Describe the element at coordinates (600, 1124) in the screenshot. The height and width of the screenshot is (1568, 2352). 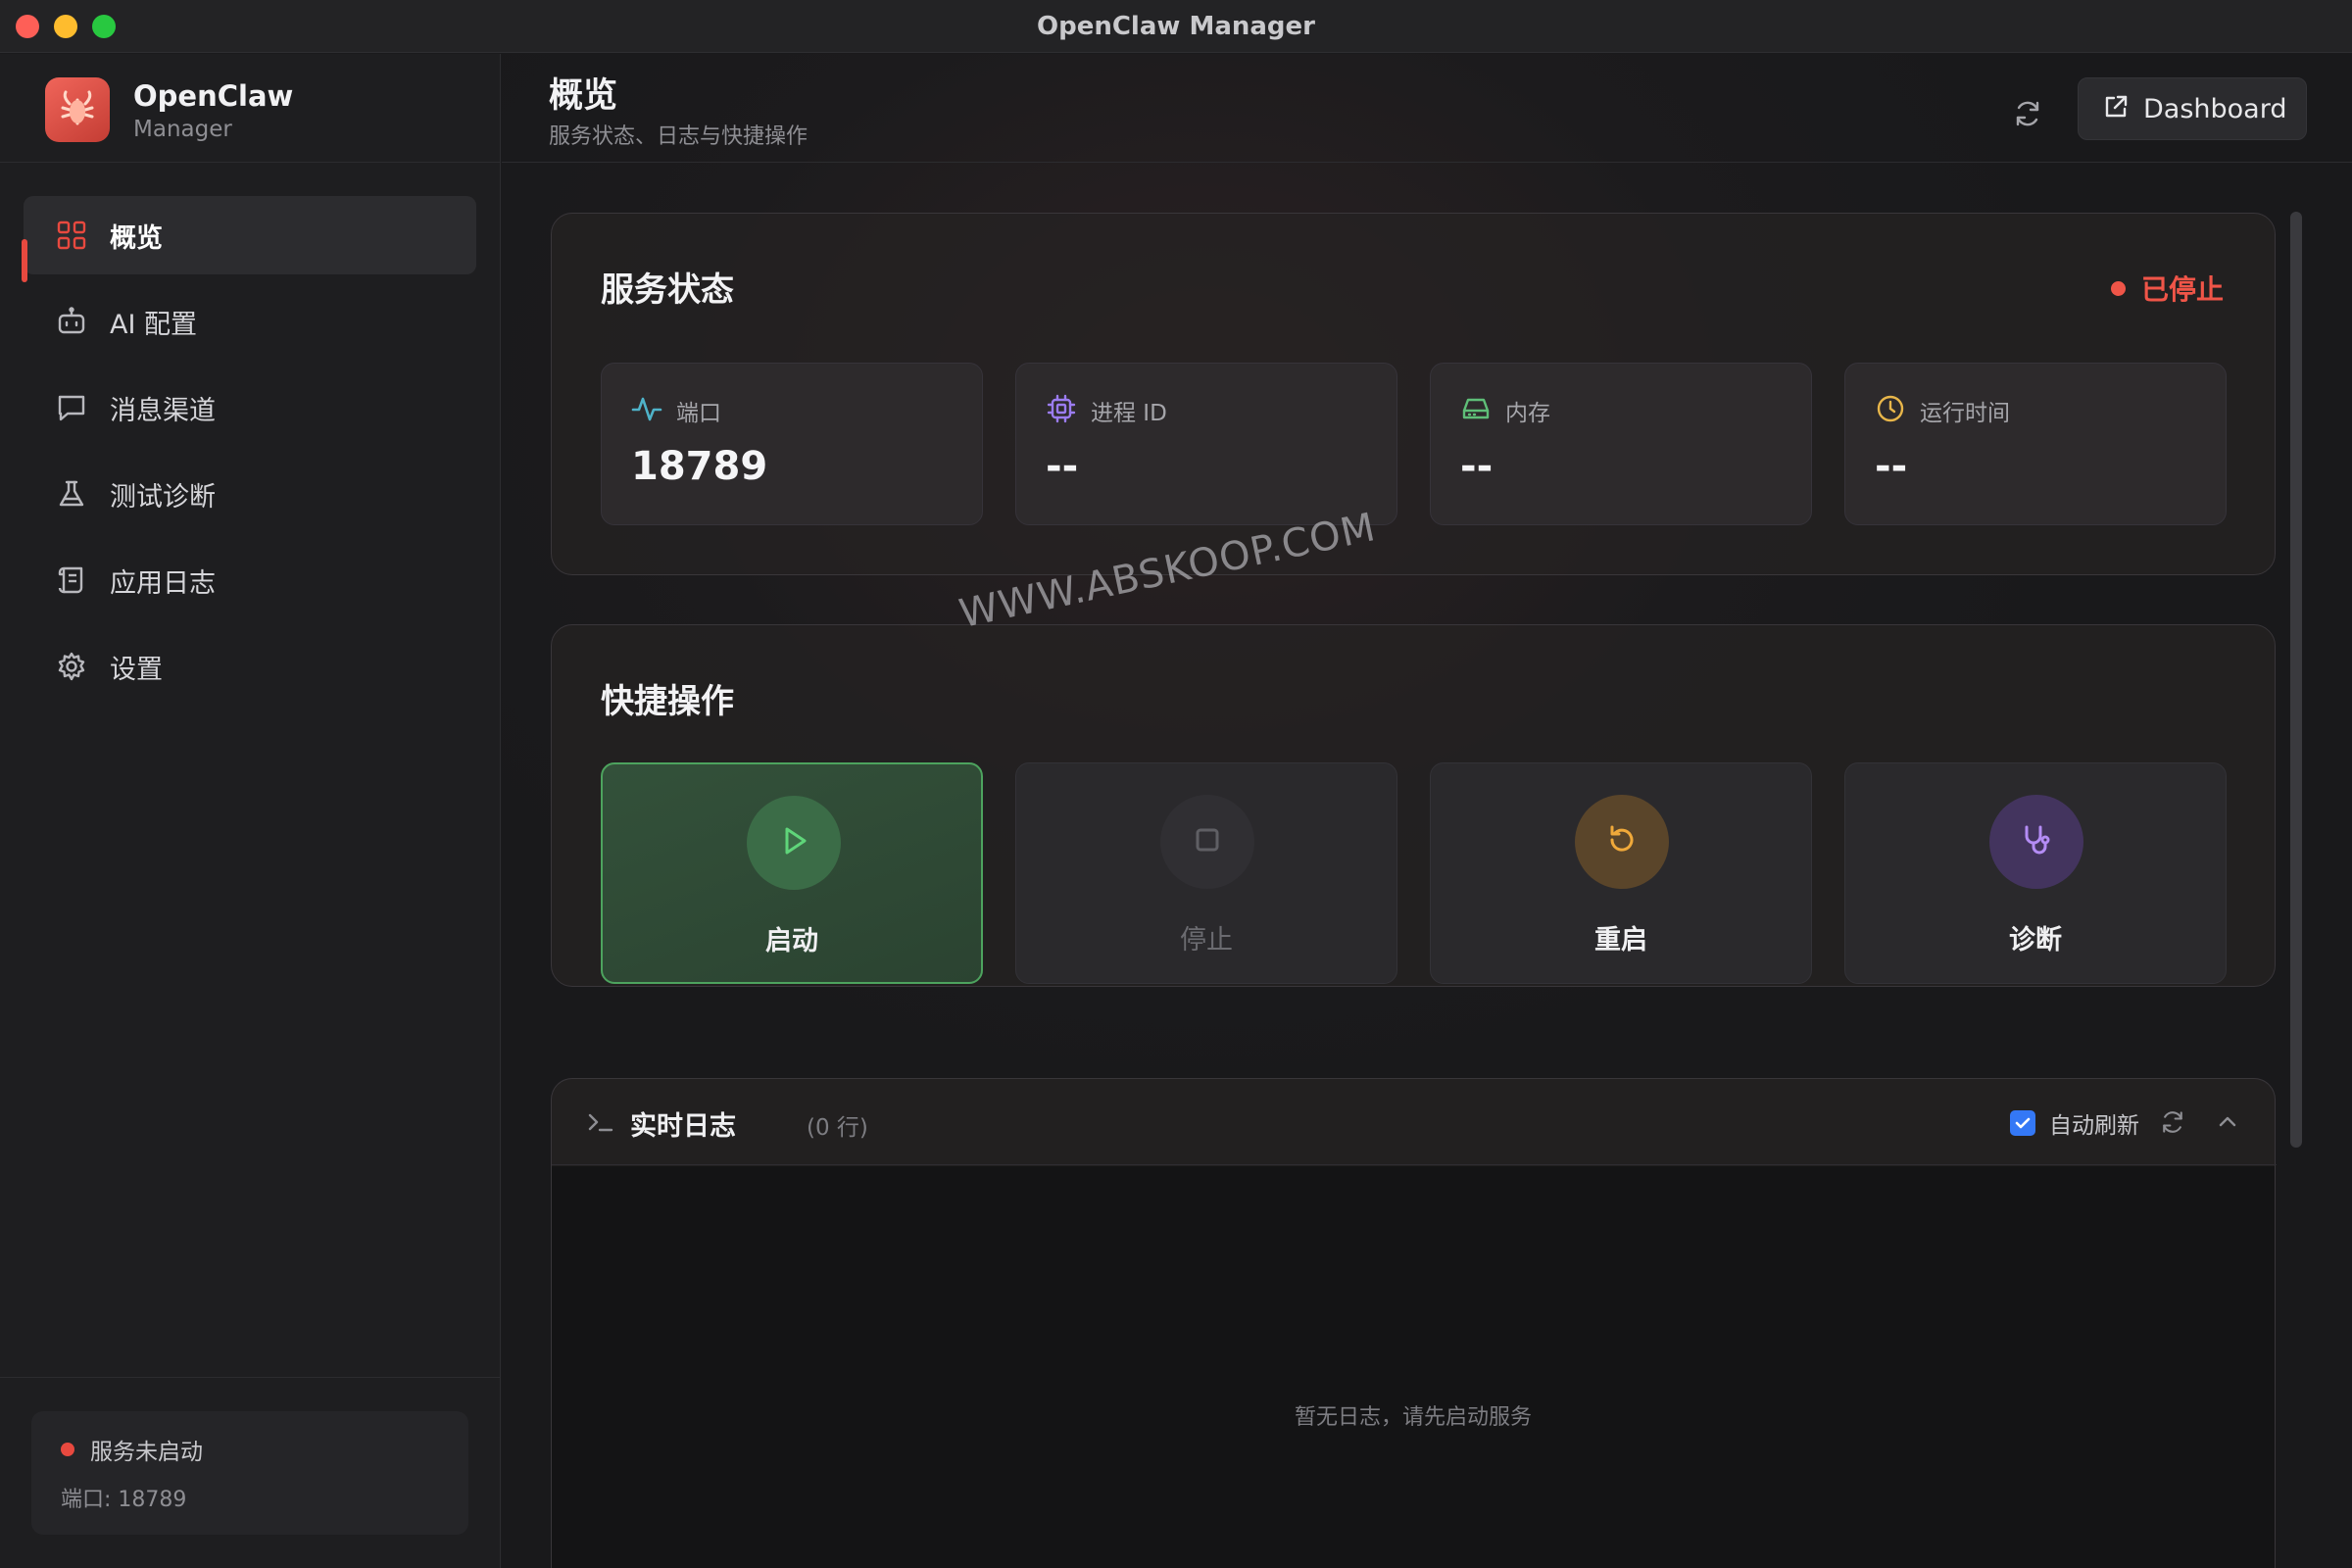
I see `terminal-prompt-icon` at that location.